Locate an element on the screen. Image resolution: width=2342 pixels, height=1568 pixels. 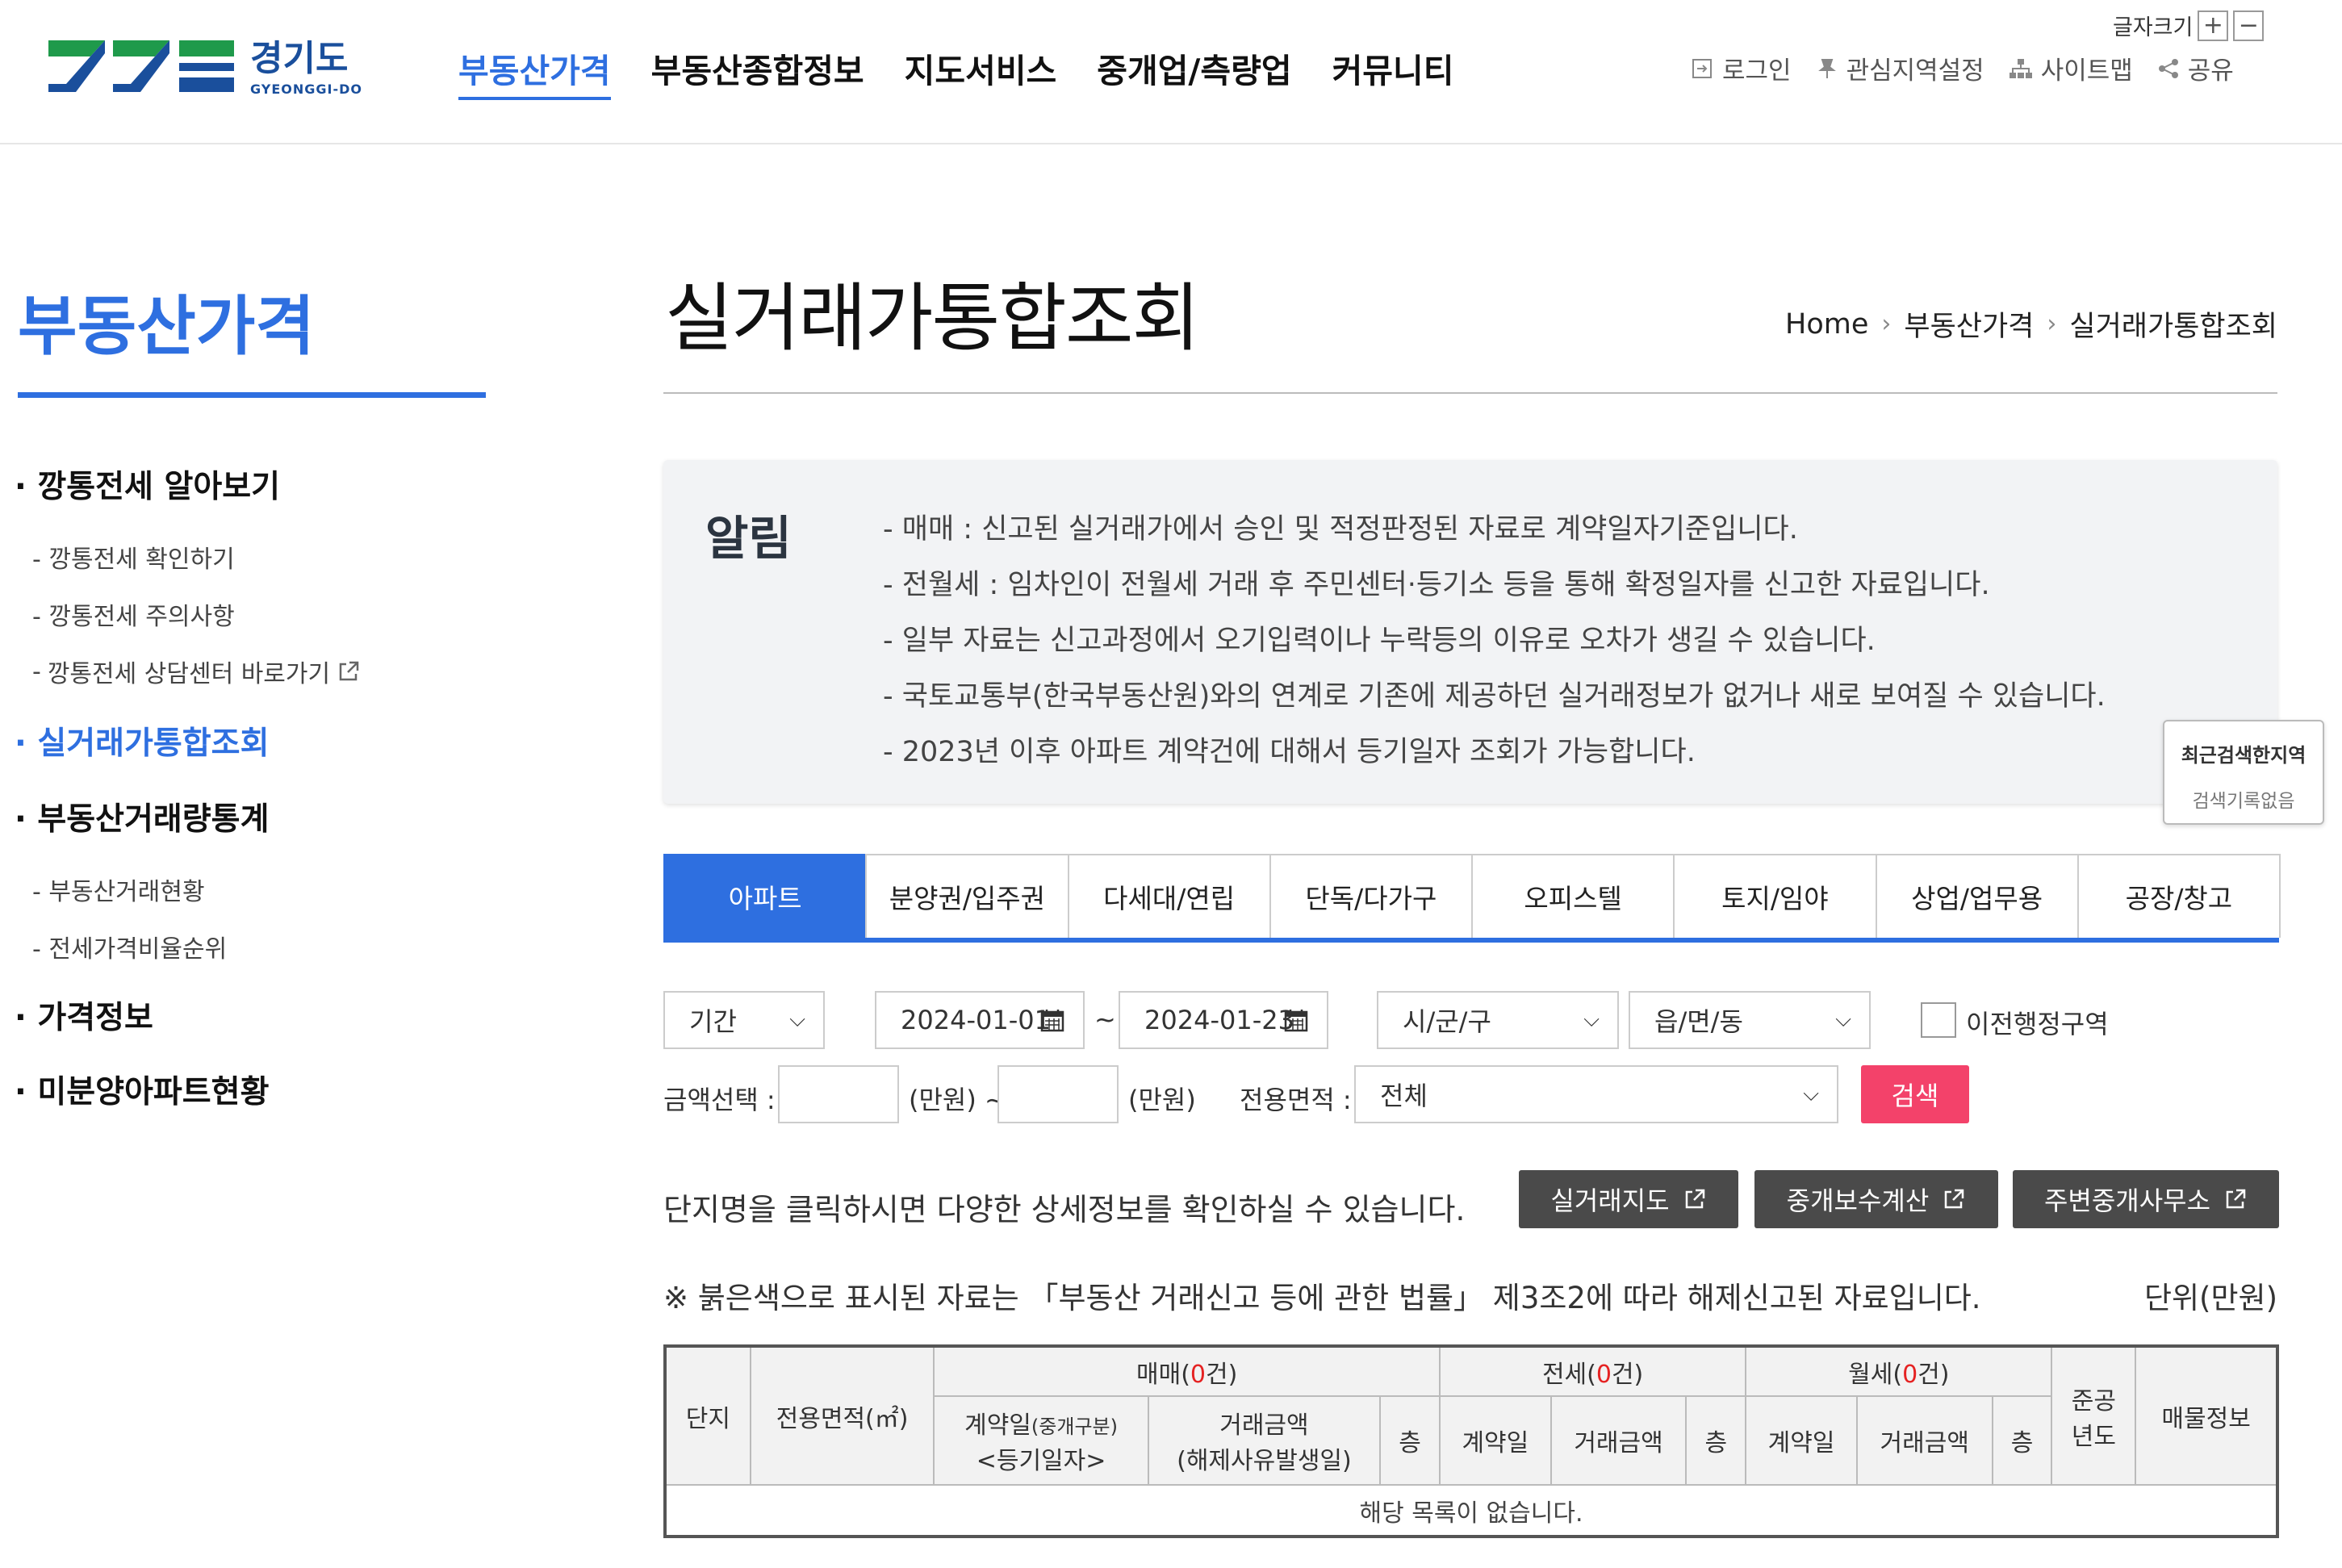
old-admin-checkbox is located at coordinates (1938, 1020).